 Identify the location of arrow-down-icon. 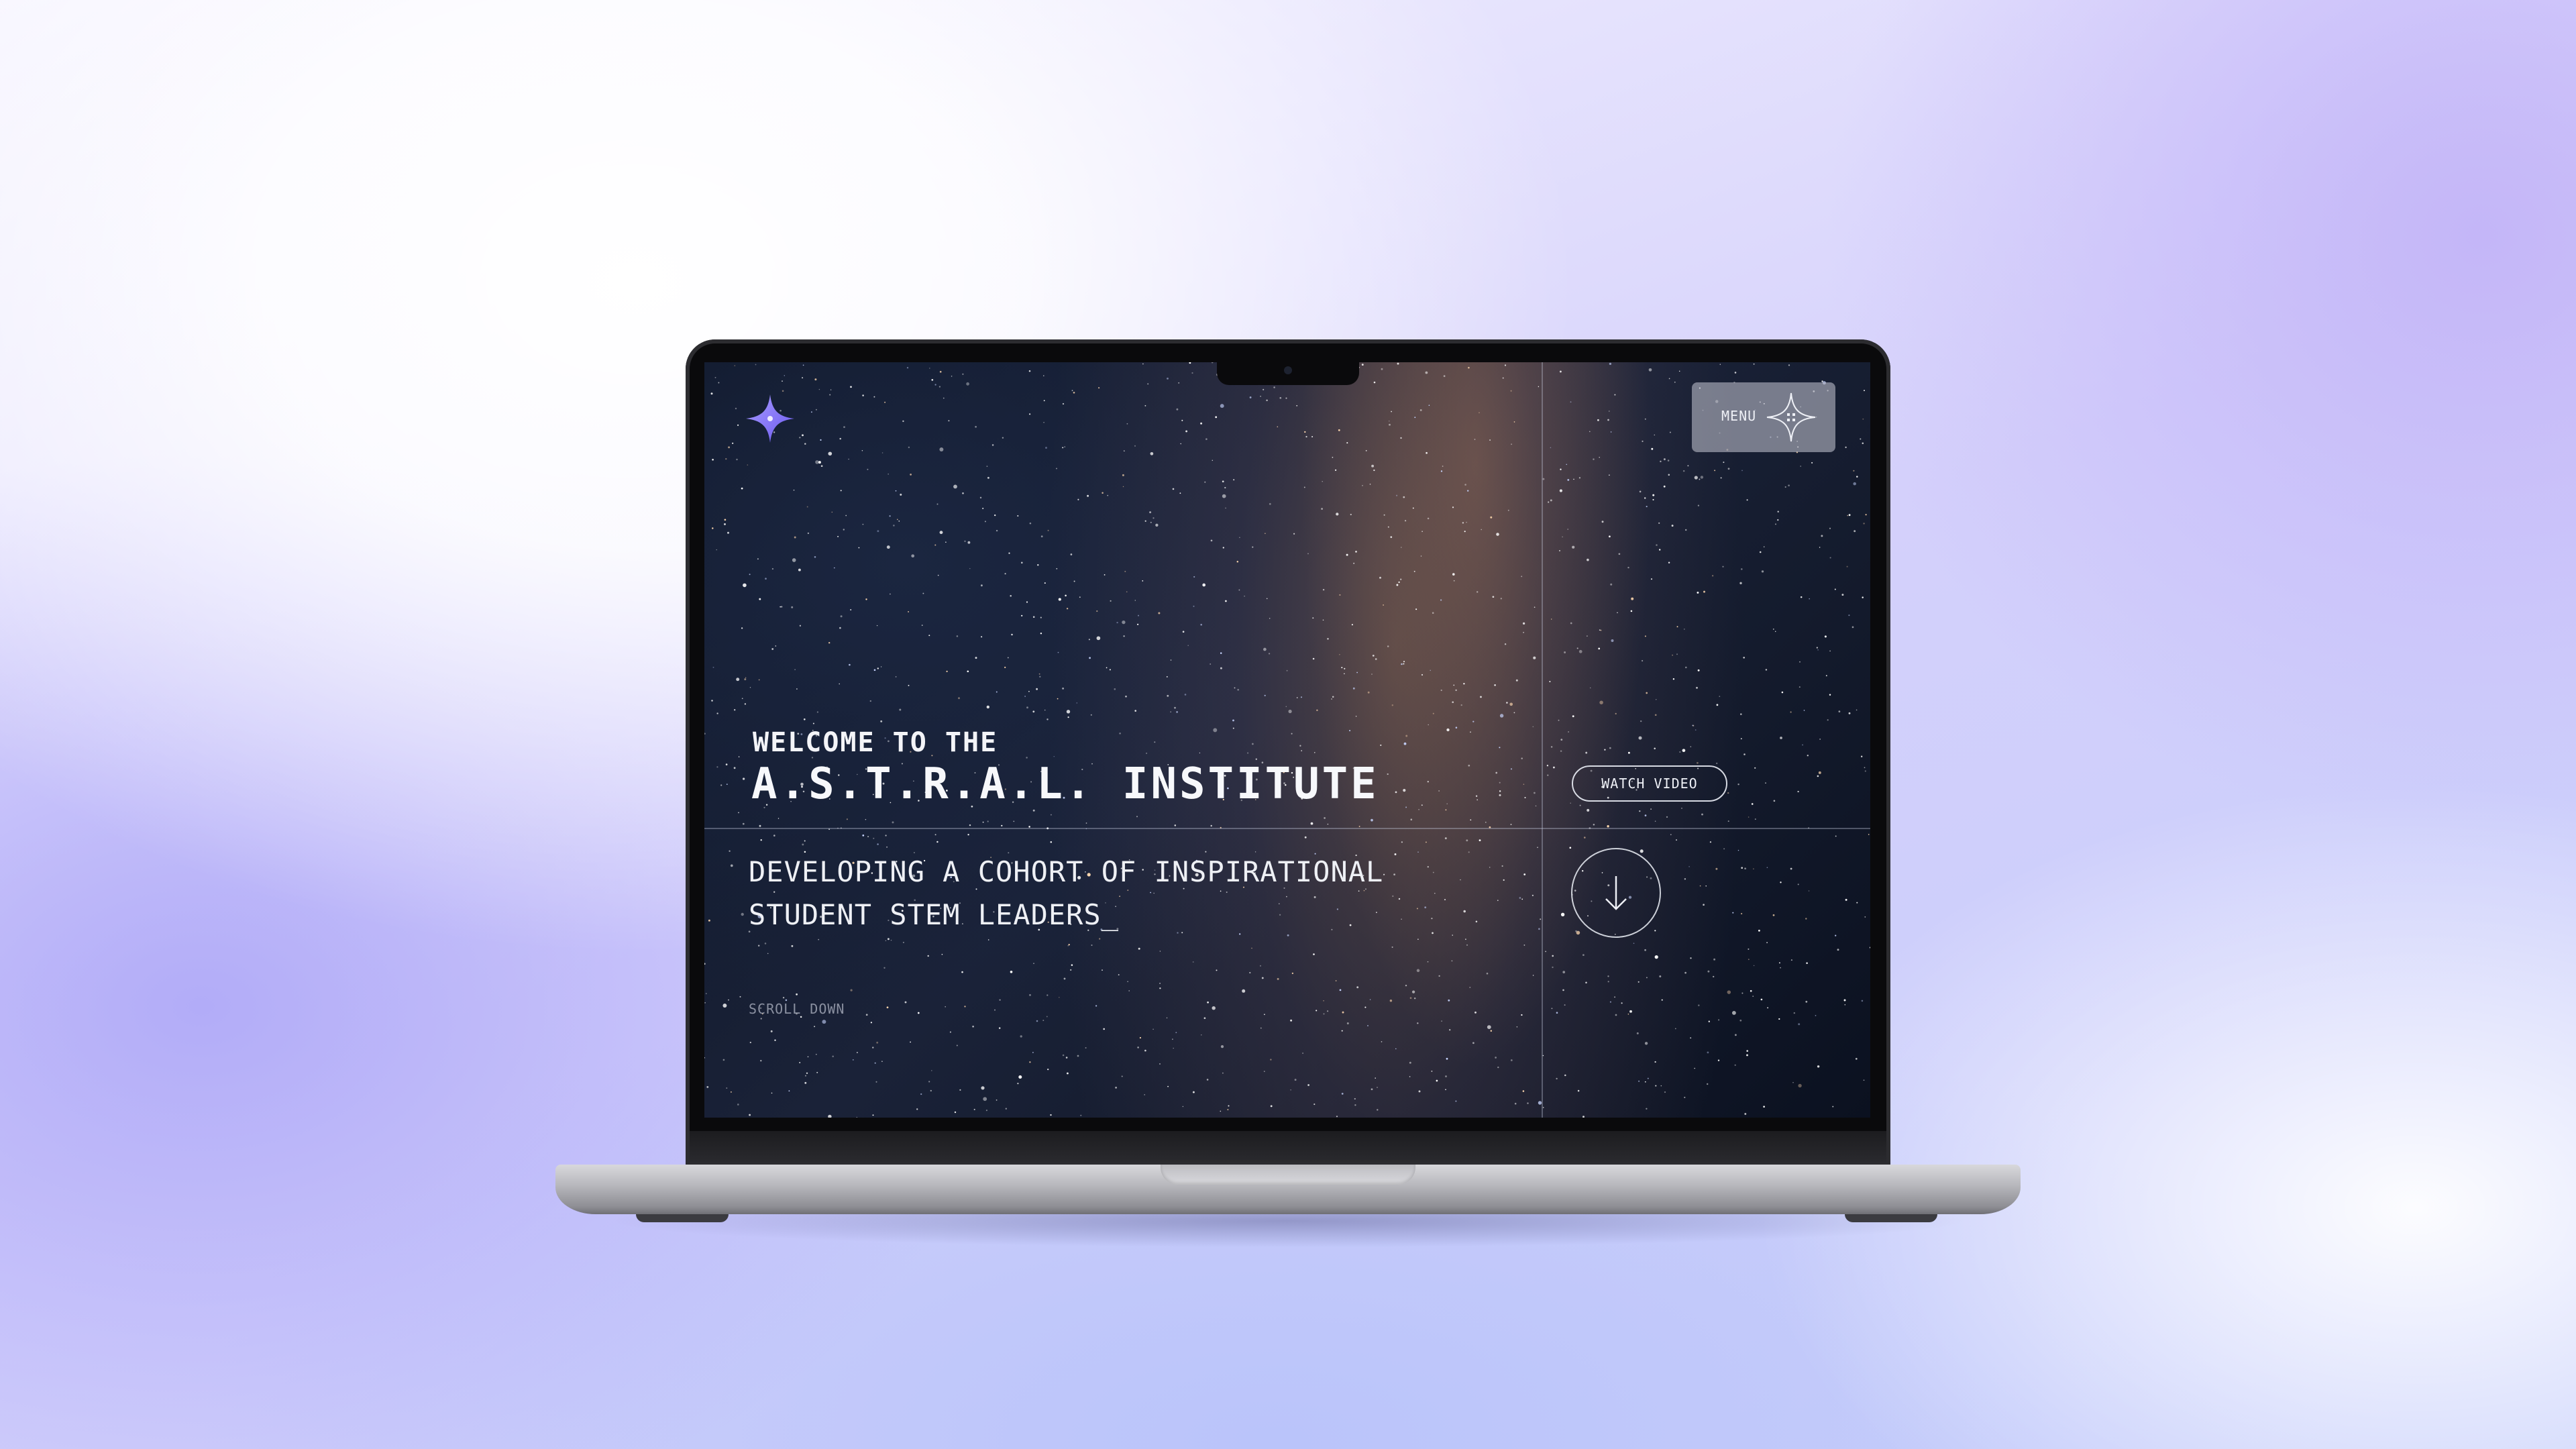
(1616, 893).